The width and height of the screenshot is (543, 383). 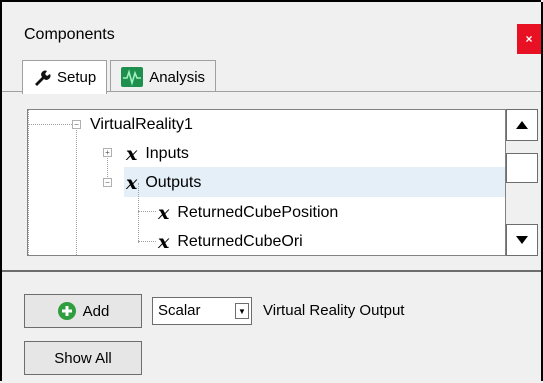 What do you see at coordinates (69, 34) in the screenshot?
I see `window-title: Components` at bounding box center [69, 34].